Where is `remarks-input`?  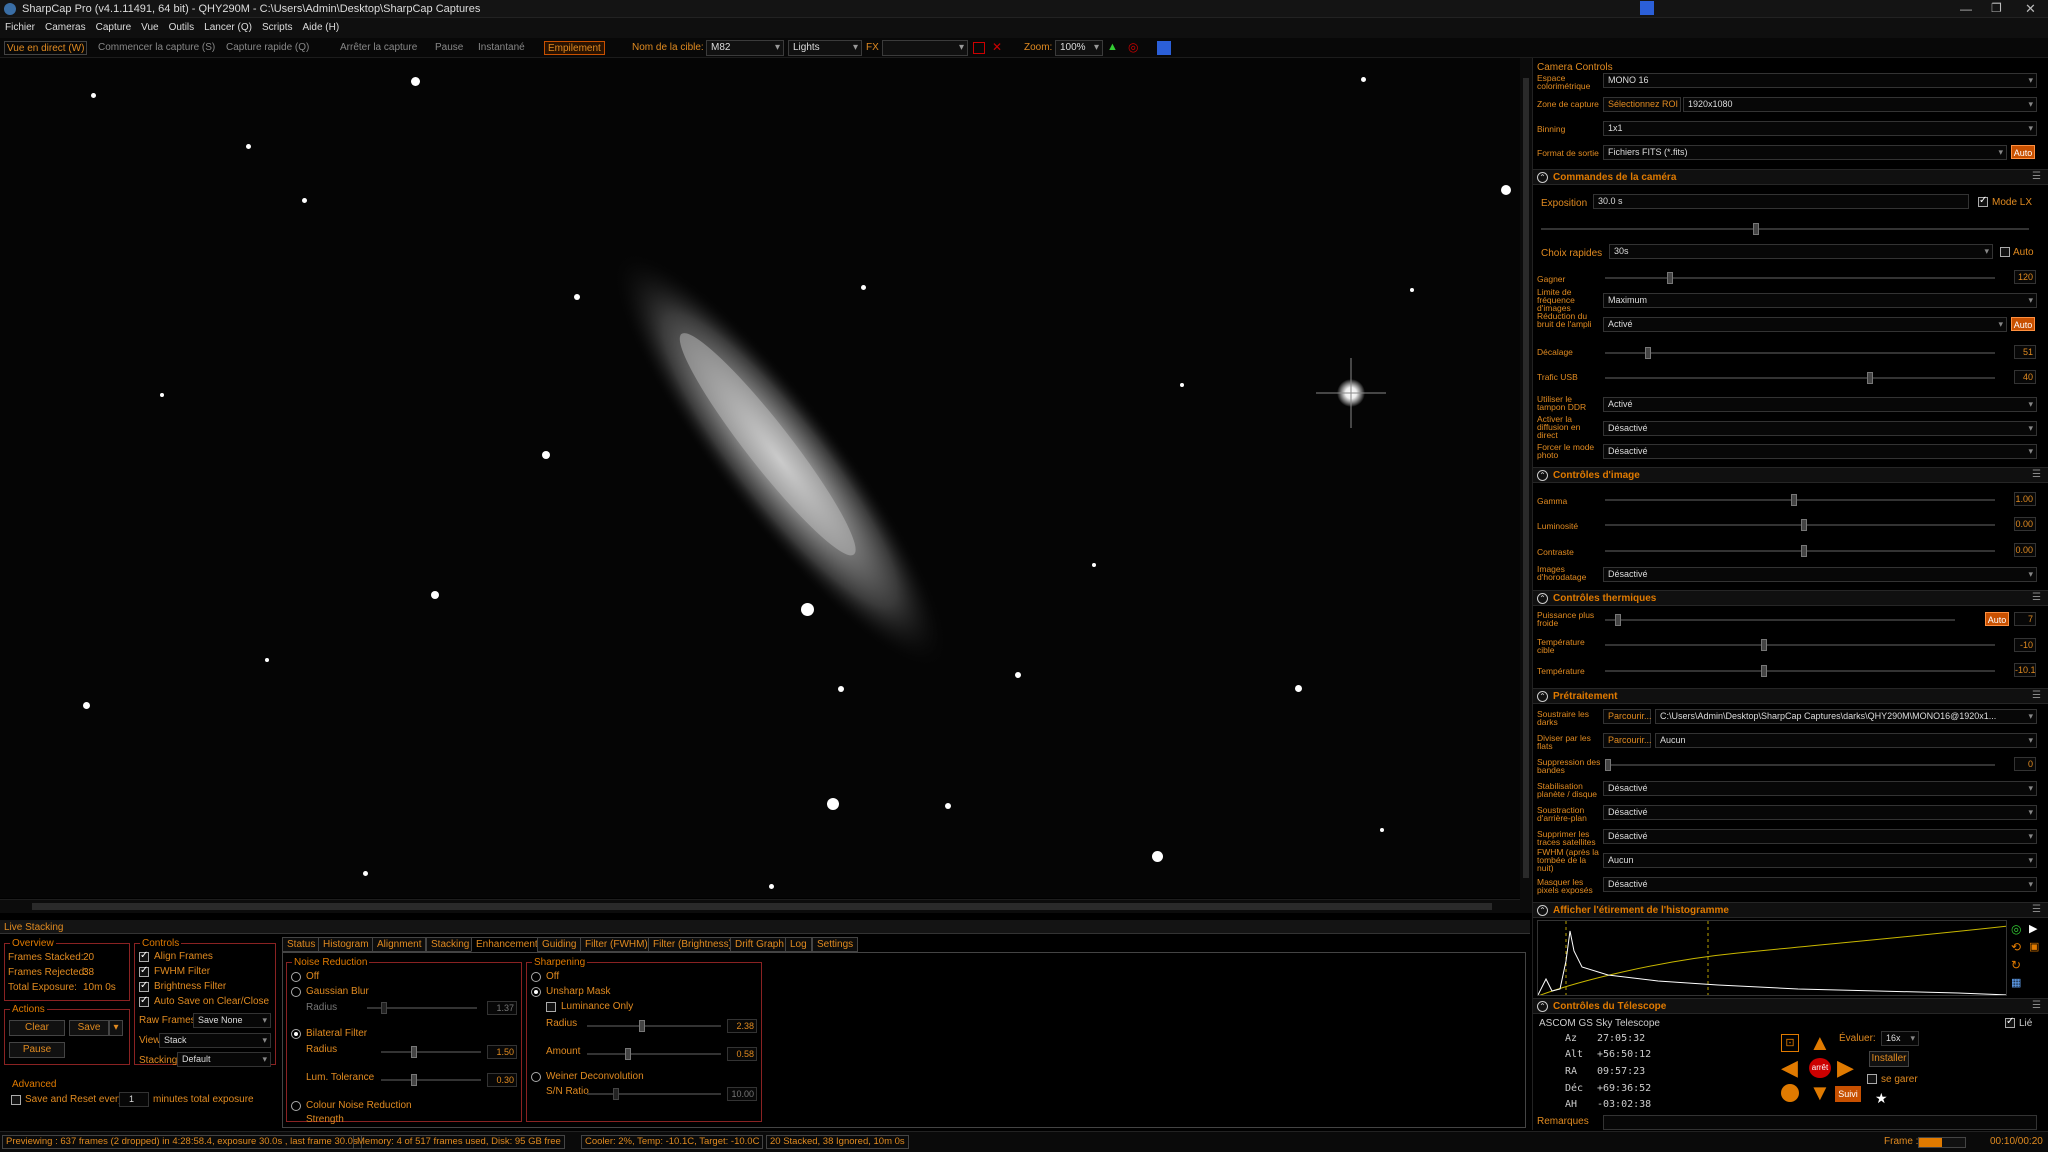 remarks-input is located at coordinates (1820, 1122).